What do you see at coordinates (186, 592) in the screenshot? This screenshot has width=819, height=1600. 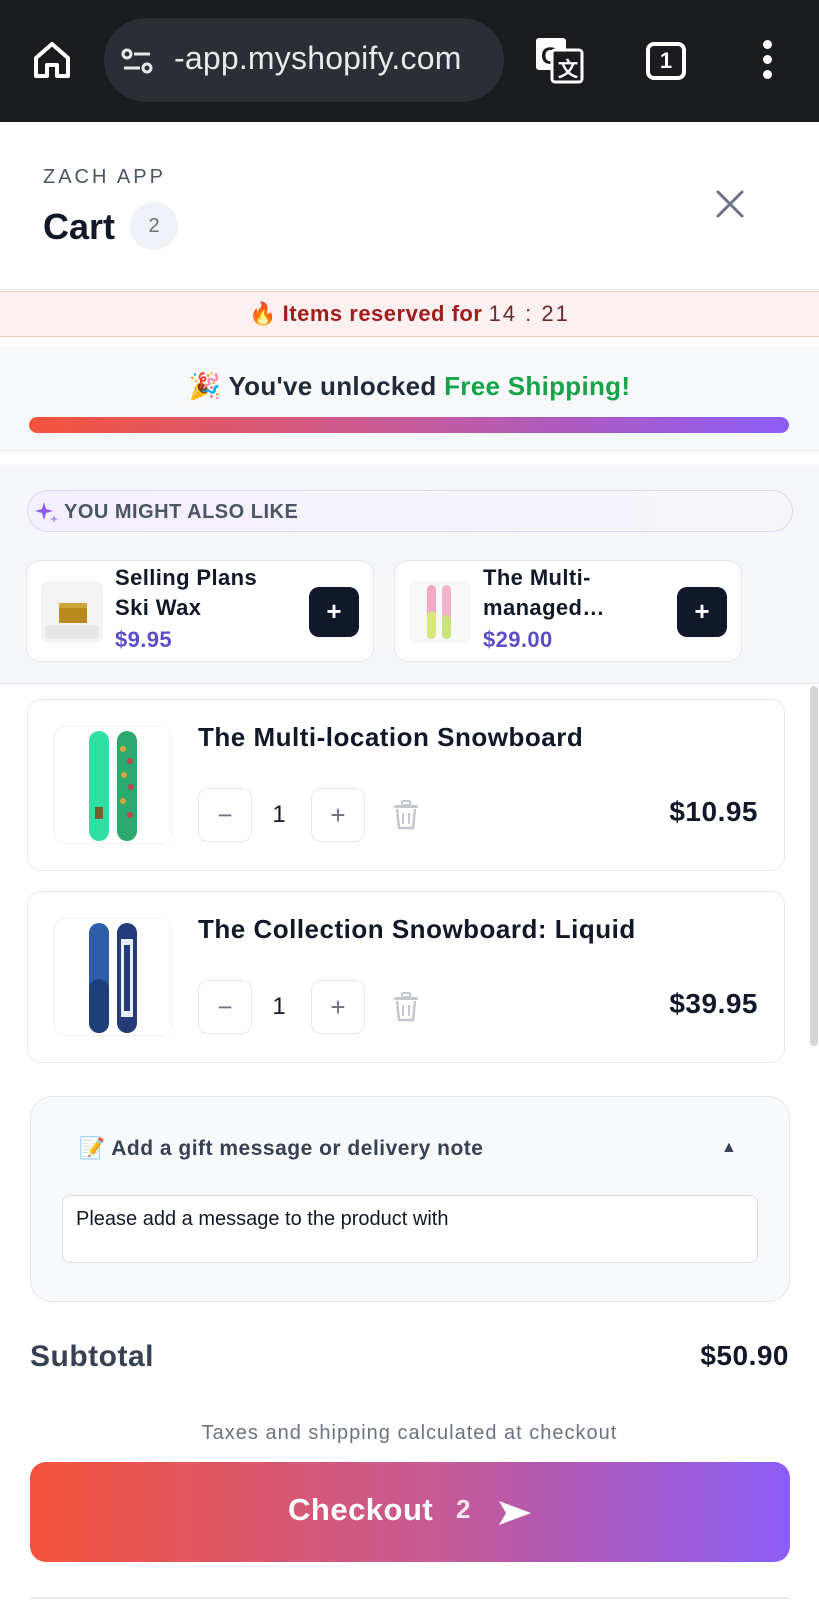 I see `upsell-product-name: Selling Plans Ski Wax` at bounding box center [186, 592].